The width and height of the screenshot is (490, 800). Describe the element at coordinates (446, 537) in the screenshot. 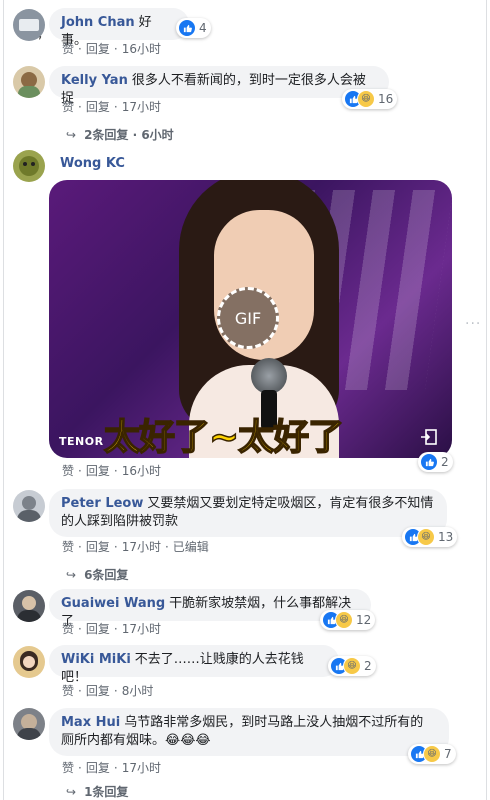

I see `reaction-count: 13` at that location.